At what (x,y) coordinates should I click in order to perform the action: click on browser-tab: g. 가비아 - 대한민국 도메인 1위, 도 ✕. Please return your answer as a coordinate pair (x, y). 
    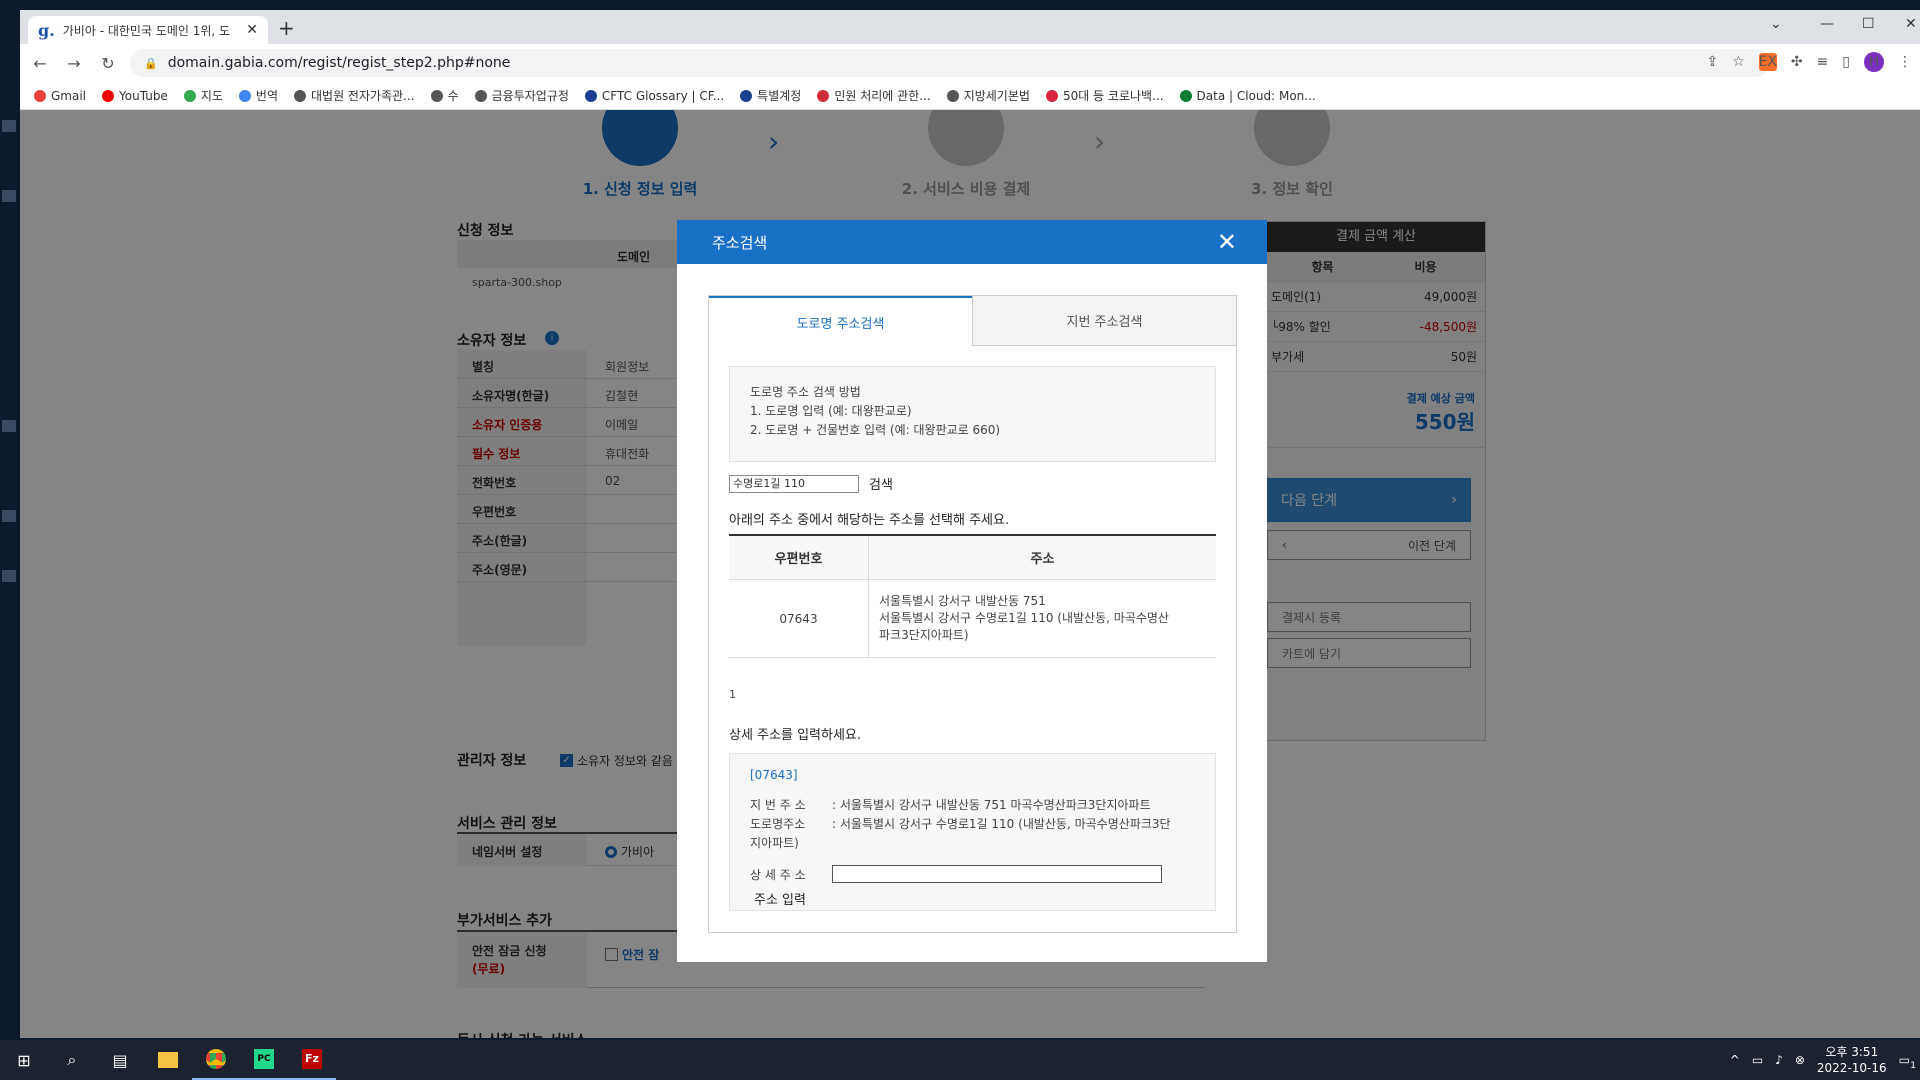
    Looking at the image, I should click on (148, 30).